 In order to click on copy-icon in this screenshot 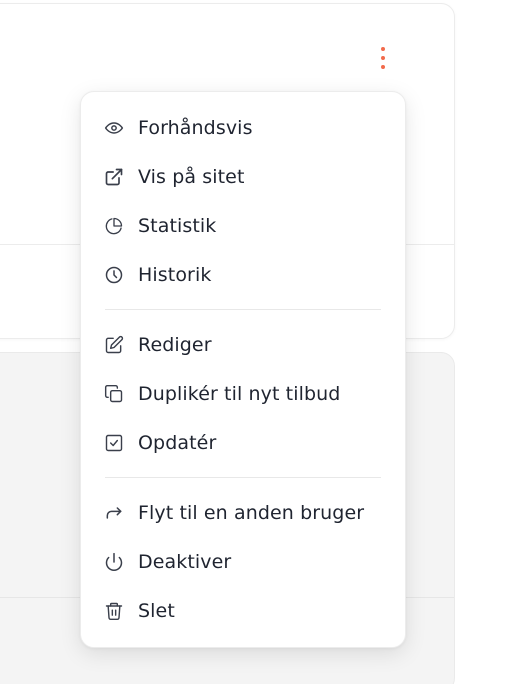, I will do `click(114, 394)`.